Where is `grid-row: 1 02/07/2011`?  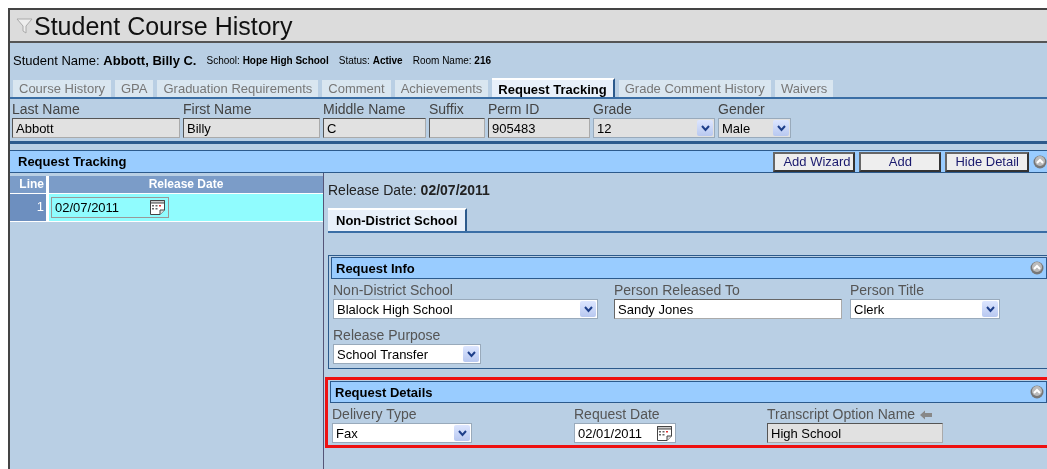 grid-row: 1 02/07/2011 is located at coordinates (166, 208).